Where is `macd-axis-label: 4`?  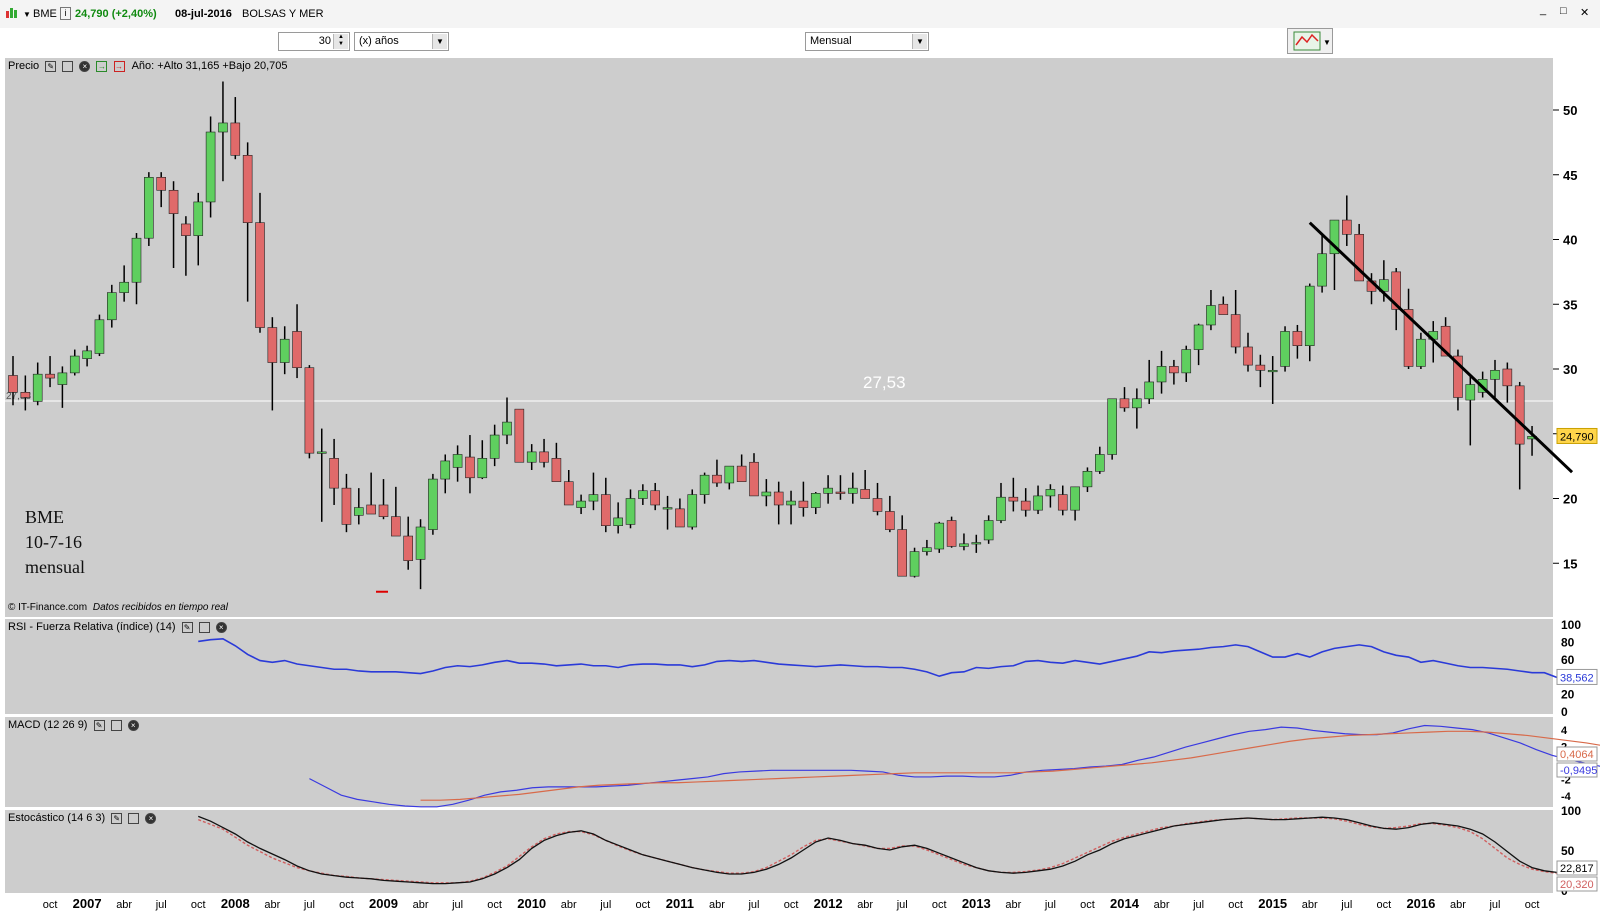 macd-axis-label: 4 is located at coordinates (1564, 731).